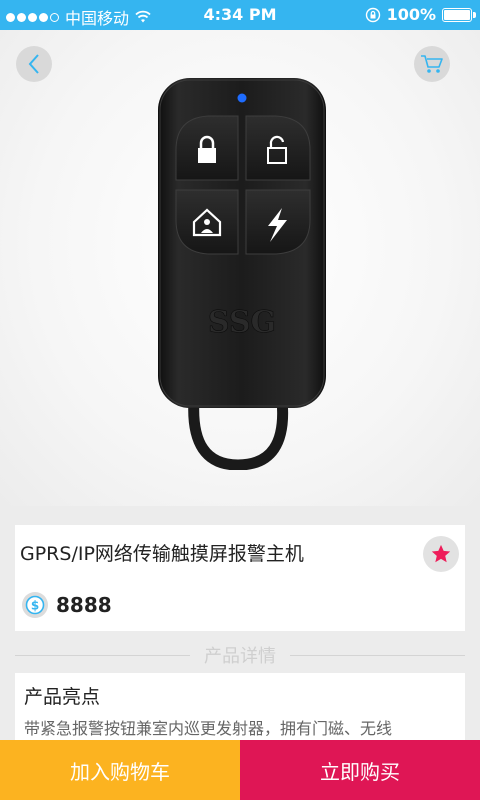 Image resolution: width=480 pixels, height=800 pixels. I want to click on chevron-left-icon, so click(33, 64).